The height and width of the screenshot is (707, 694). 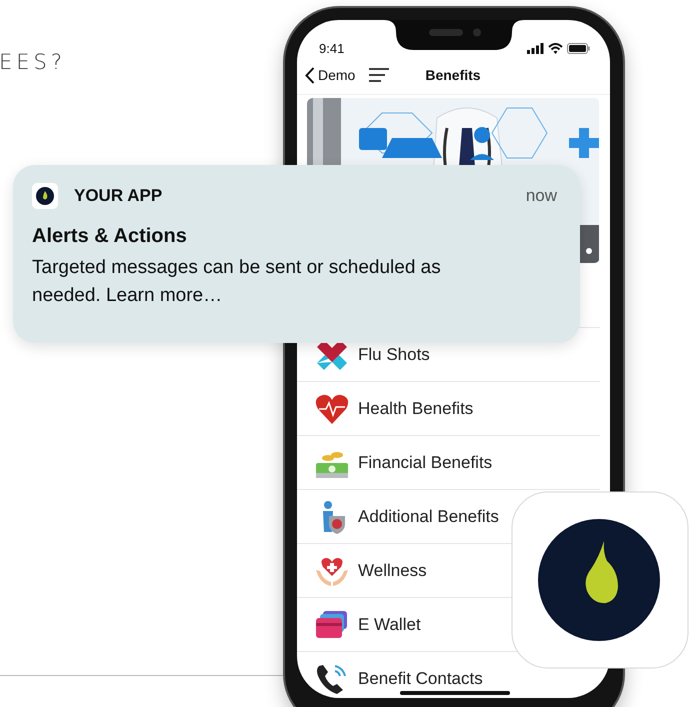 I want to click on benefit-list-item: Benefit Contacts, so click(x=391, y=675).